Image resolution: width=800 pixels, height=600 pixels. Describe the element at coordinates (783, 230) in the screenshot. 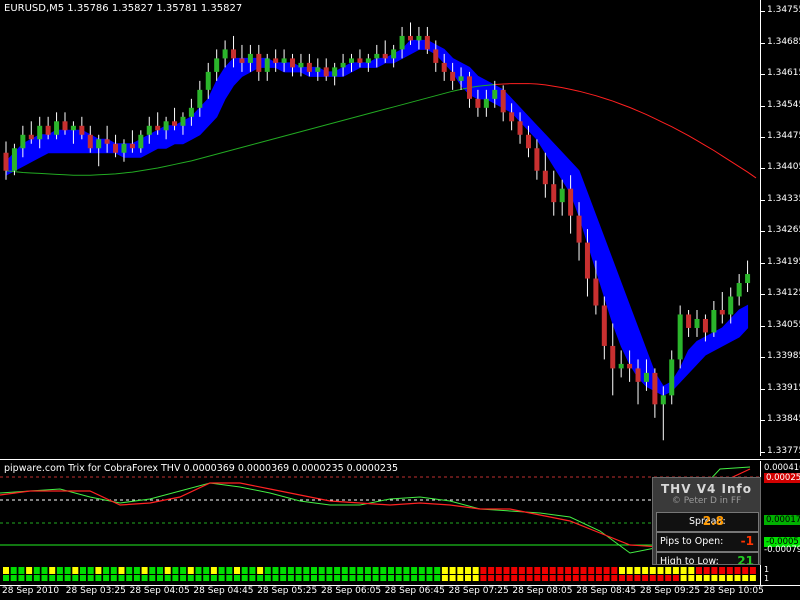

I see `price-tick: 1.34265` at that location.